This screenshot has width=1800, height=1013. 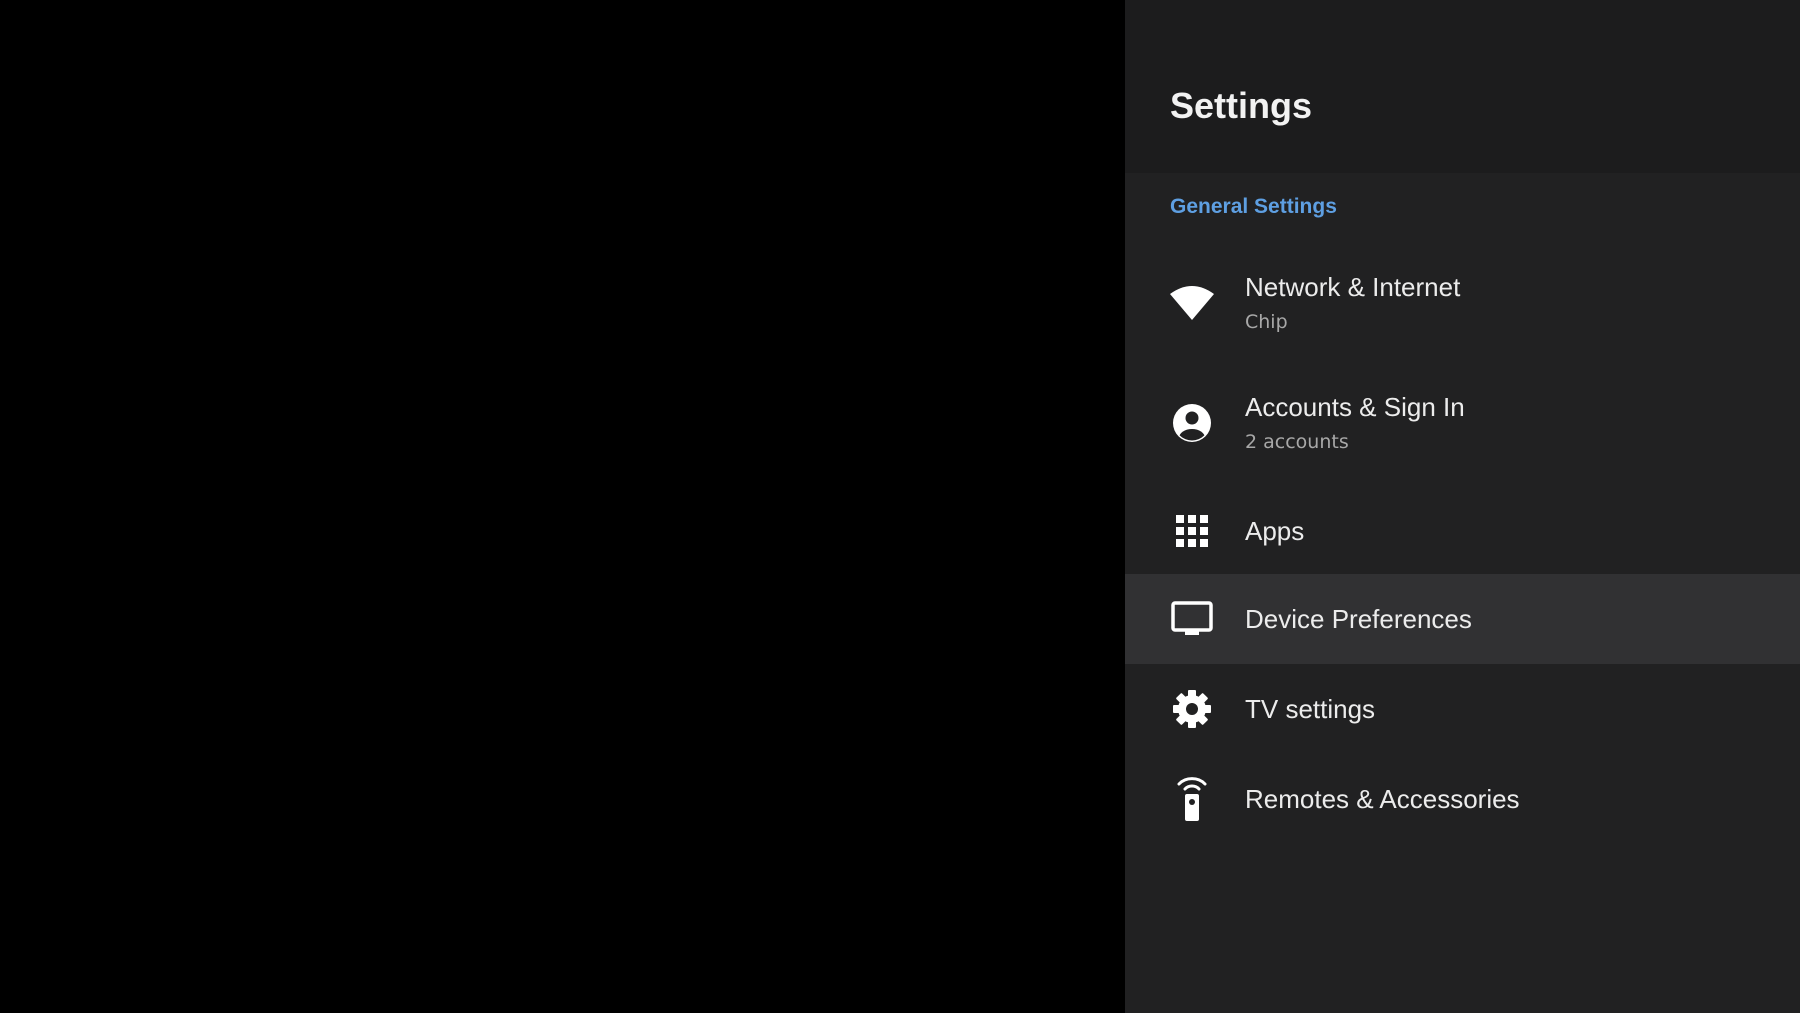 I want to click on menu-item-network-internet: Network & Internet Chip, so click(x=1462, y=308).